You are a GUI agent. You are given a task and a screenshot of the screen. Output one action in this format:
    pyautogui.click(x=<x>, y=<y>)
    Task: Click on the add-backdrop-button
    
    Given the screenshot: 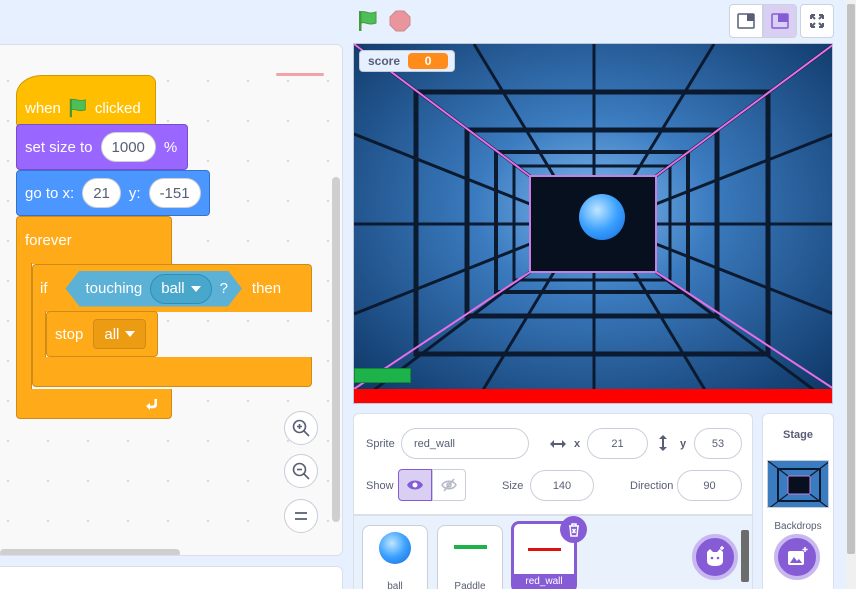 What is the action you would take?
    pyautogui.click(x=797, y=557)
    